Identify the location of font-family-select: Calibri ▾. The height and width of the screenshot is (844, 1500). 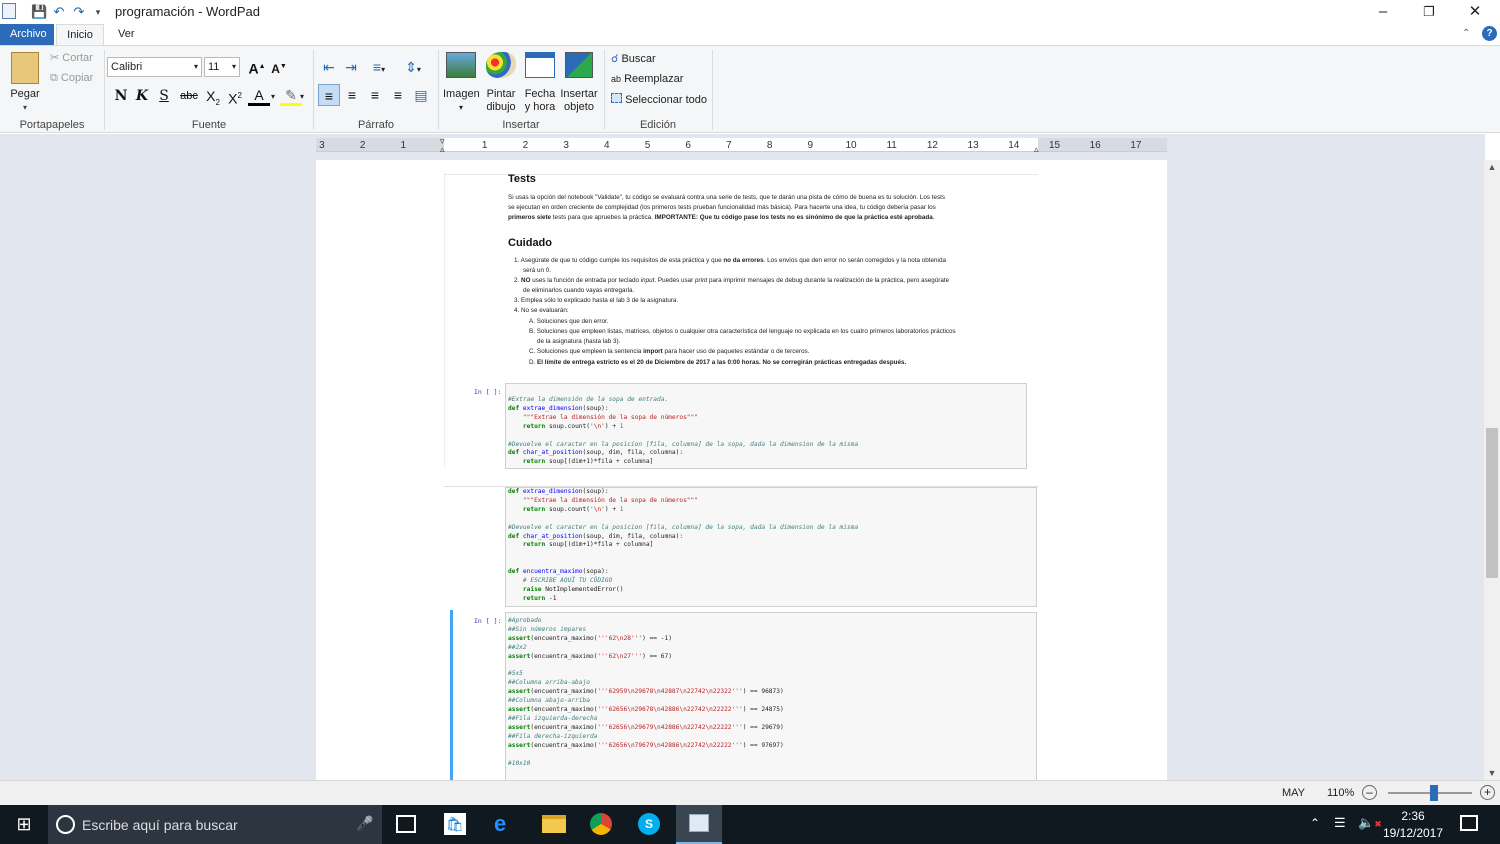
(154, 67).